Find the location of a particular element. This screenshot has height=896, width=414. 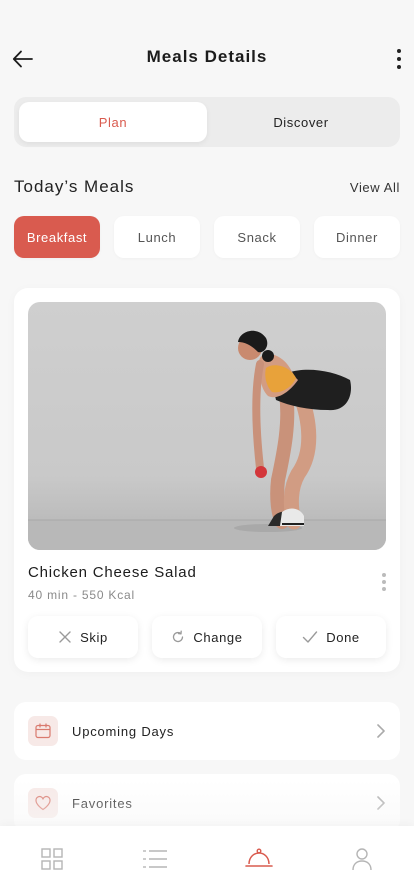

page-title: Meals Details is located at coordinates (207, 56).